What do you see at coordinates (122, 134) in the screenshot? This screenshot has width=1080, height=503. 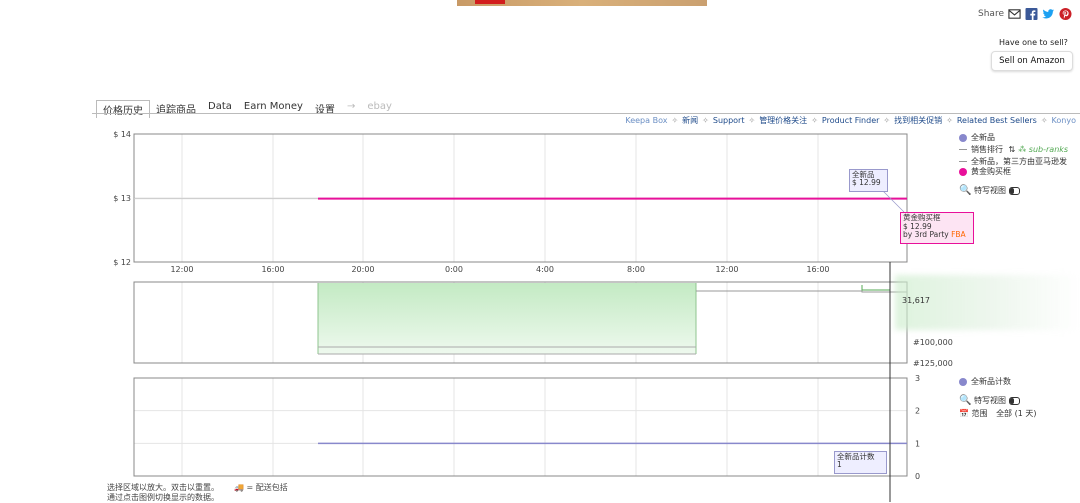 I see `price-y-tick: $ 14` at bounding box center [122, 134].